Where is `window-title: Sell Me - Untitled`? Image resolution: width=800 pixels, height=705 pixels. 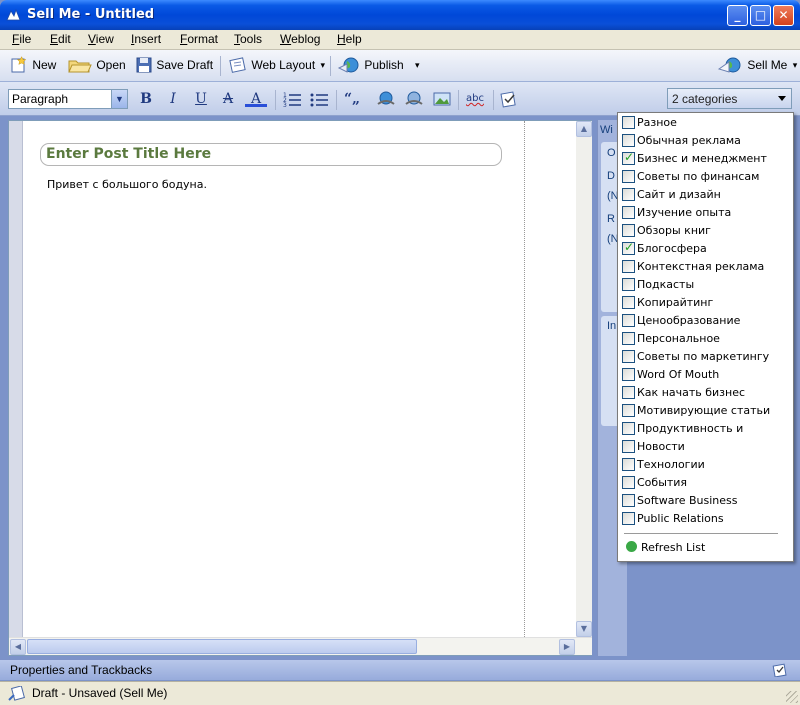 window-title: Sell Me - Untitled is located at coordinates (91, 14).